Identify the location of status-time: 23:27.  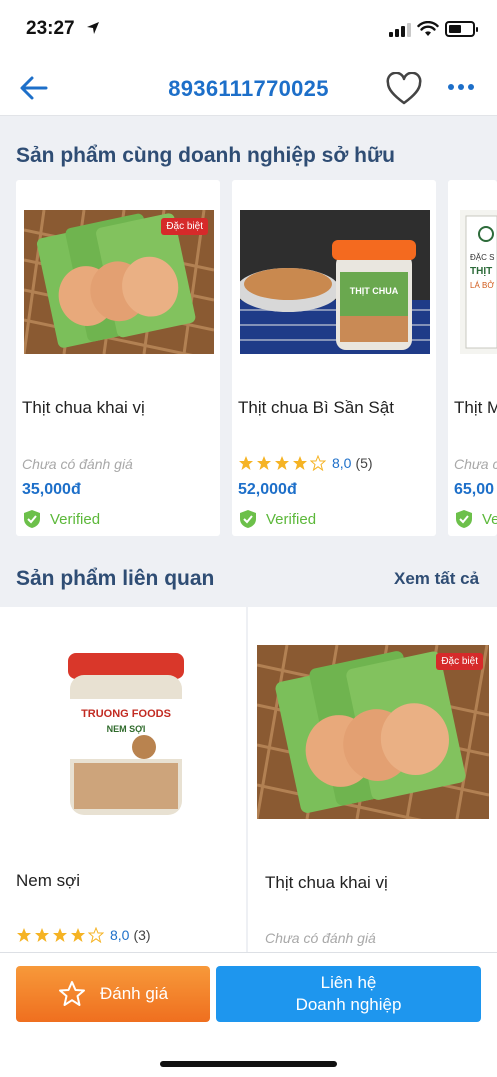
(50, 28).